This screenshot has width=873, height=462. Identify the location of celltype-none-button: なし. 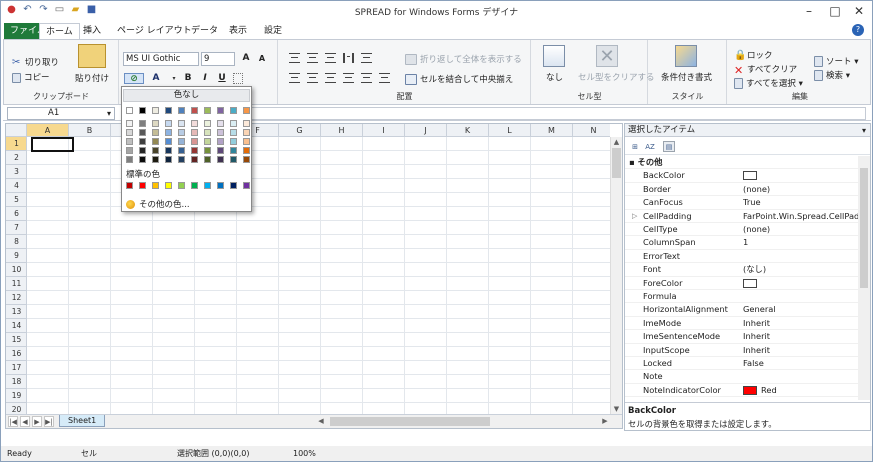
(554, 77).